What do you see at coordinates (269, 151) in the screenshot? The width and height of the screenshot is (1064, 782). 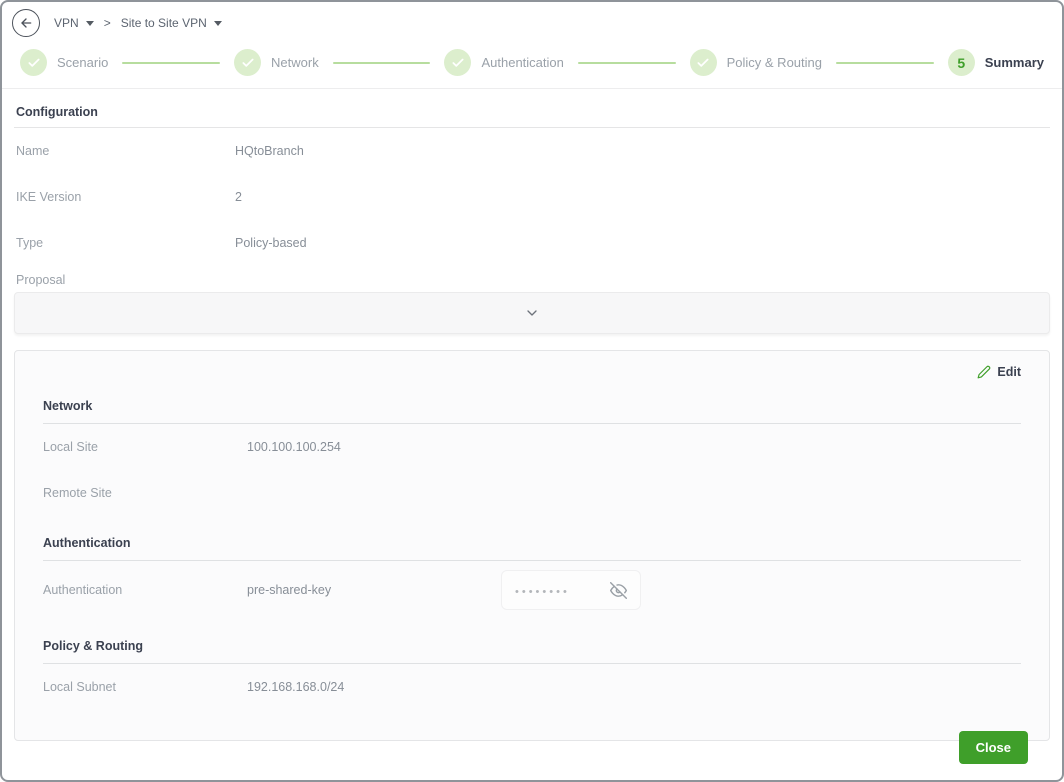 I see `name-value: HQtoBranch` at bounding box center [269, 151].